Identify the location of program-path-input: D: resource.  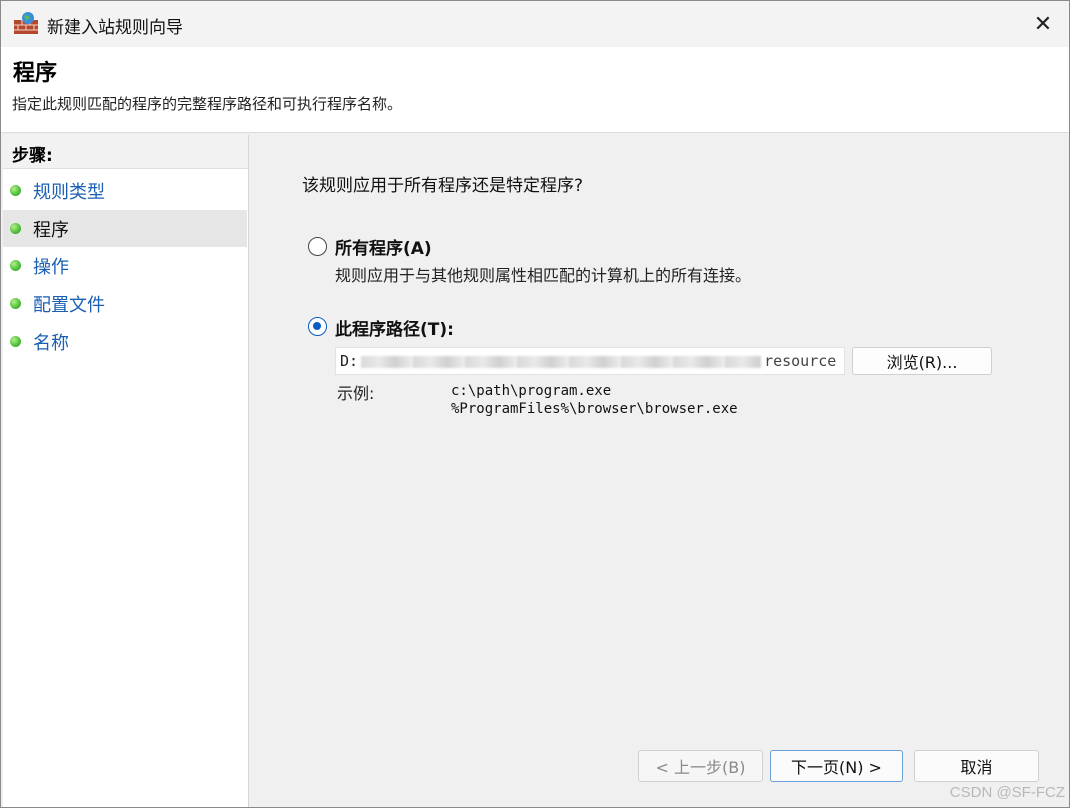
(590, 361).